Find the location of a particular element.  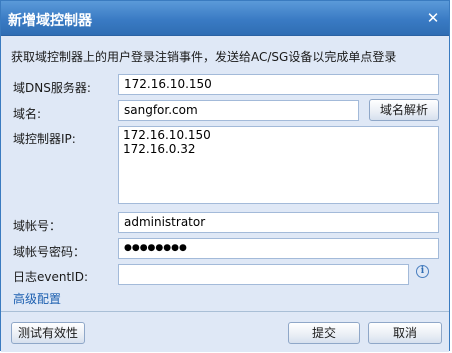

password-input: ●●●●●●●● is located at coordinates (278, 248).